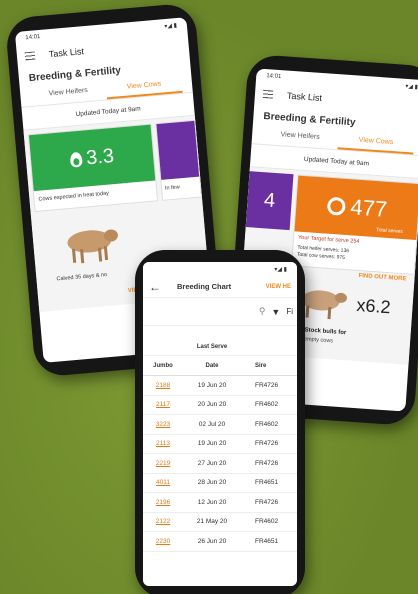 This screenshot has height=594, width=418. What do you see at coordinates (163, 482) in the screenshot?
I see `animal-id-link: 4011` at bounding box center [163, 482].